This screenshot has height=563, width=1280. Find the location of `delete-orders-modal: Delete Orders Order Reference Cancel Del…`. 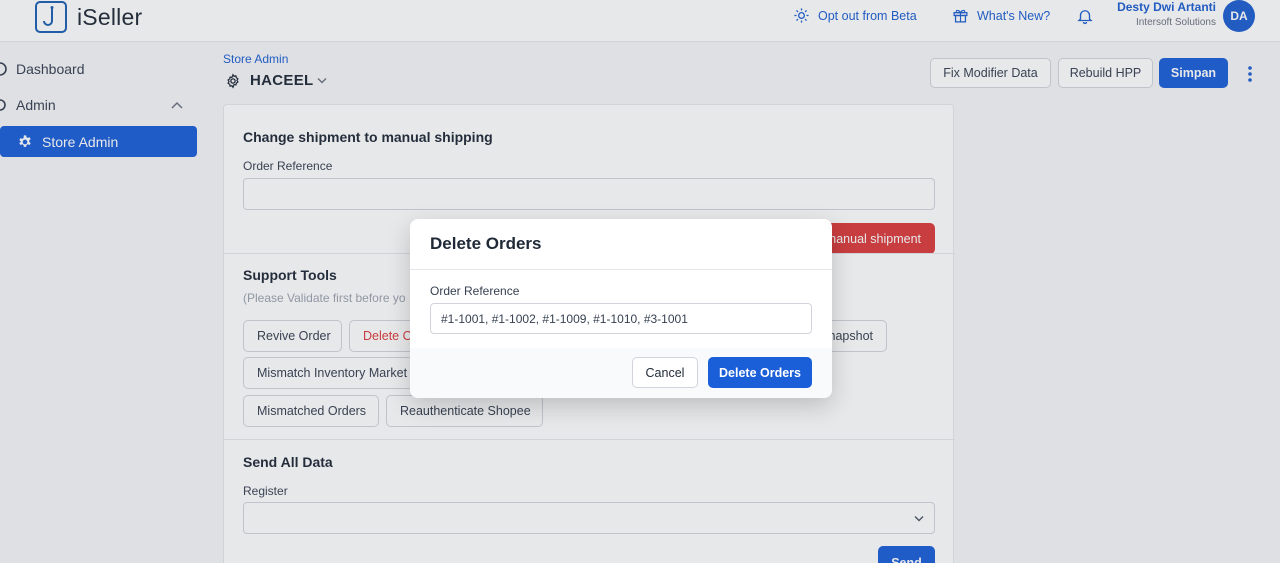

delete-orders-modal: Delete Orders Order Reference Cancel Del… is located at coordinates (621, 308).